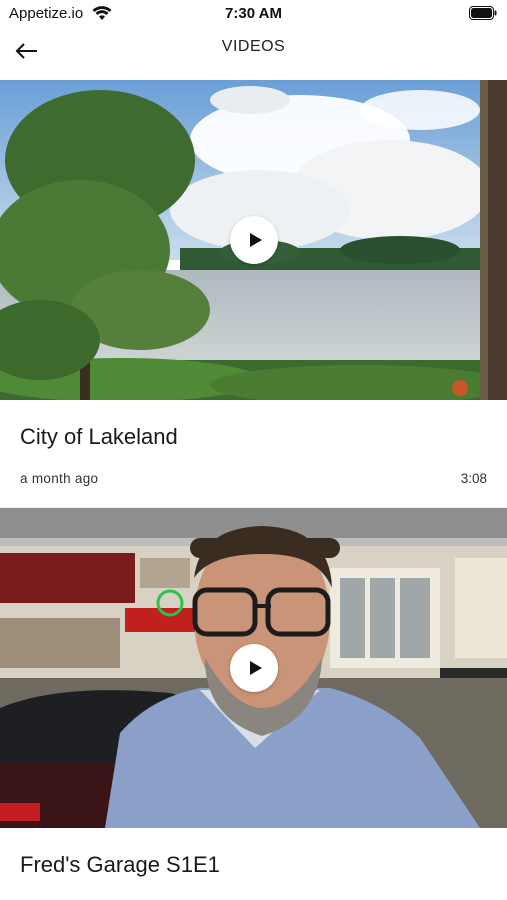 The image size is (507, 900). What do you see at coordinates (253, 864) in the screenshot?
I see `video-info: Fred's Garage S1E1` at bounding box center [253, 864].